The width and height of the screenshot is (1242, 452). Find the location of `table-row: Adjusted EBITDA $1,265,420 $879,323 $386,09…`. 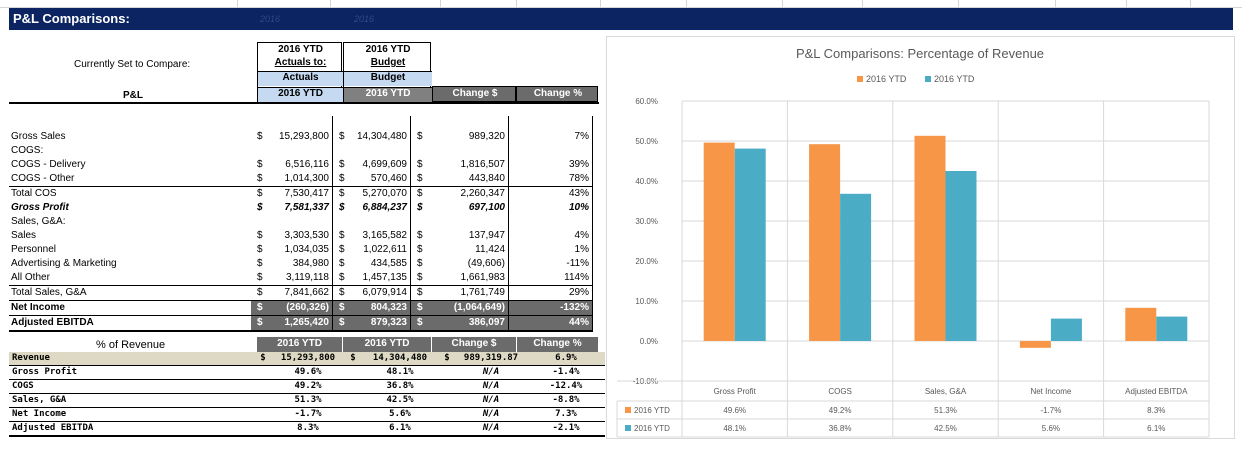

table-row: Adjusted EBITDA $1,265,420 $879,323 $386,09… is located at coordinates (301, 323).